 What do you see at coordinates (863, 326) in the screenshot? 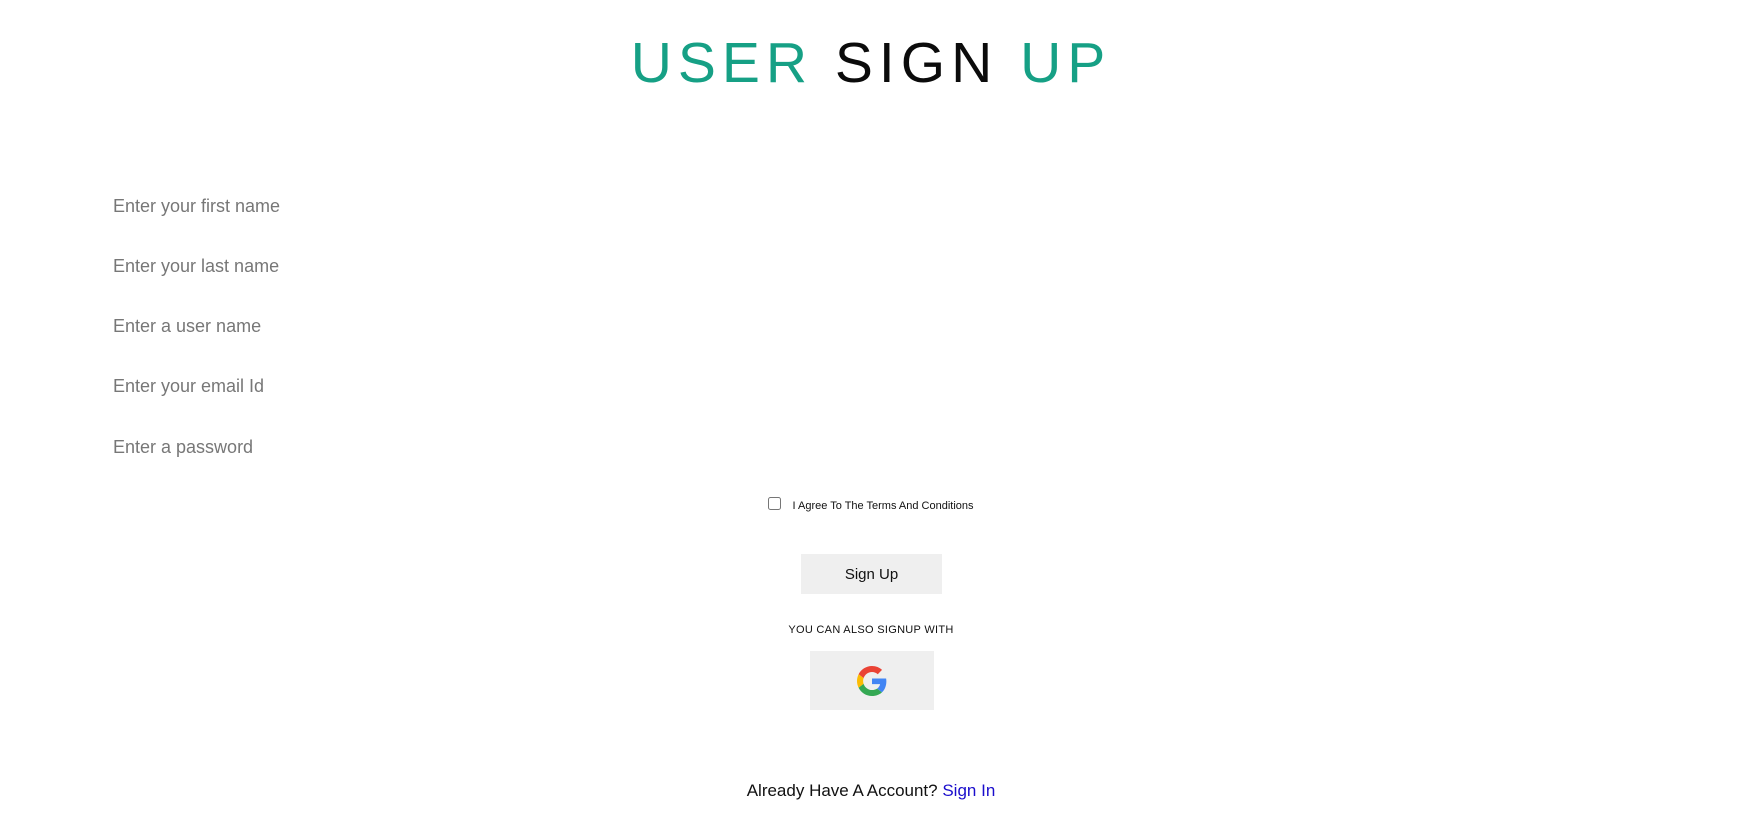
I see `username-input` at bounding box center [863, 326].